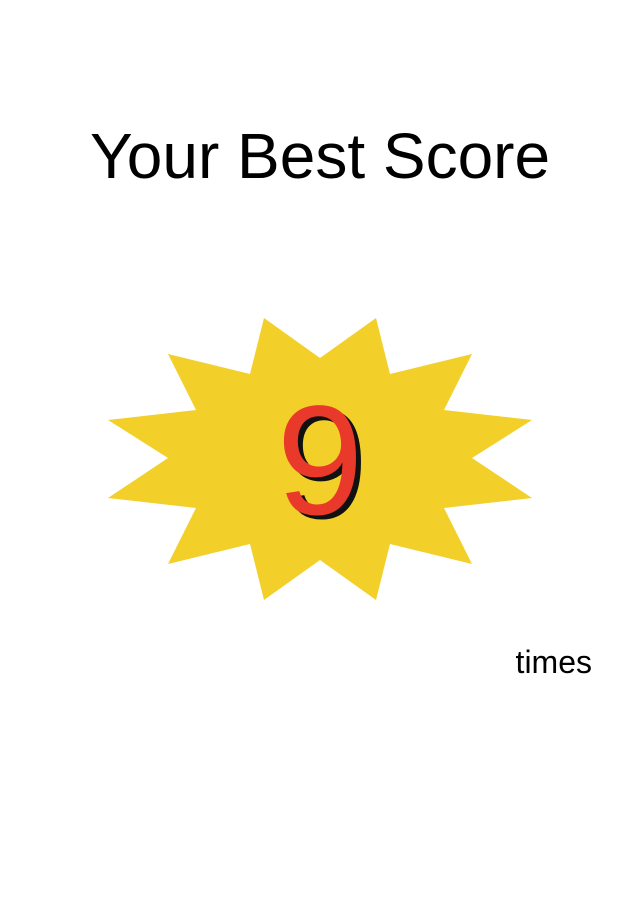 This screenshot has height=920, width=640. I want to click on score-unit-label: times, so click(553, 662).